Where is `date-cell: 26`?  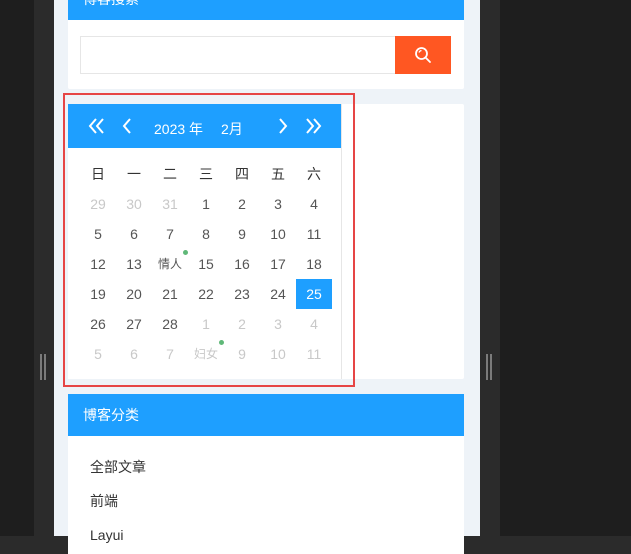
date-cell: 26 is located at coordinates (98, 324).